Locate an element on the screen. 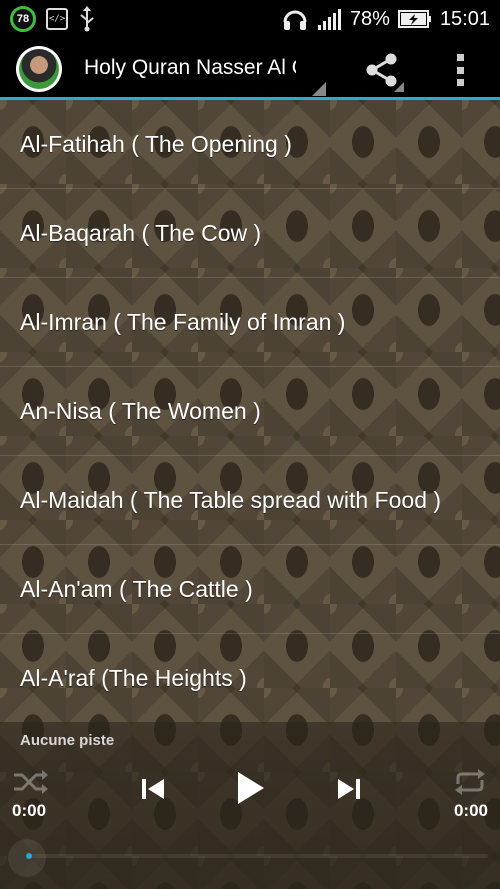 This screenshot has height=889, width=500. surah-title: Al-Maidah ( The Table spread with Food ) is located at coordinates (231, 499).